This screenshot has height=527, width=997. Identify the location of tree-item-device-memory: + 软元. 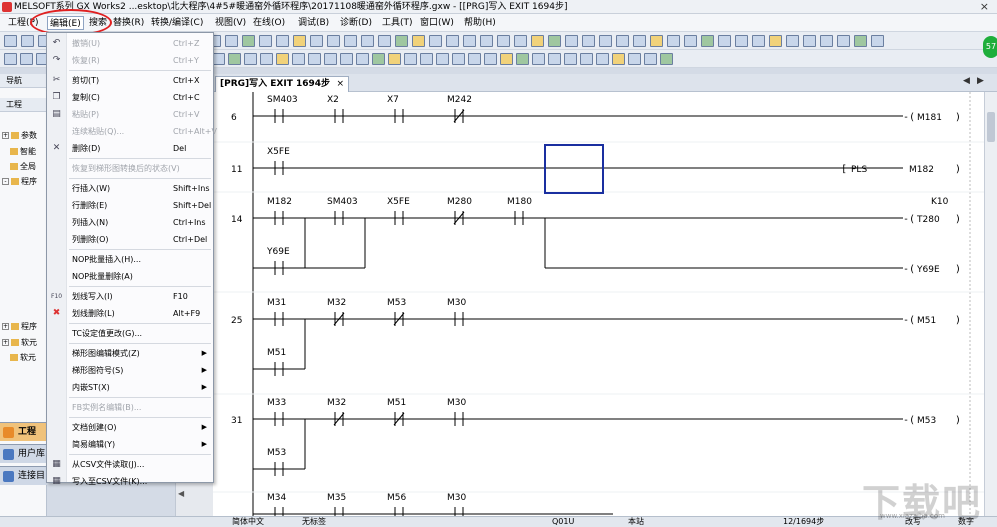
(19, 342).